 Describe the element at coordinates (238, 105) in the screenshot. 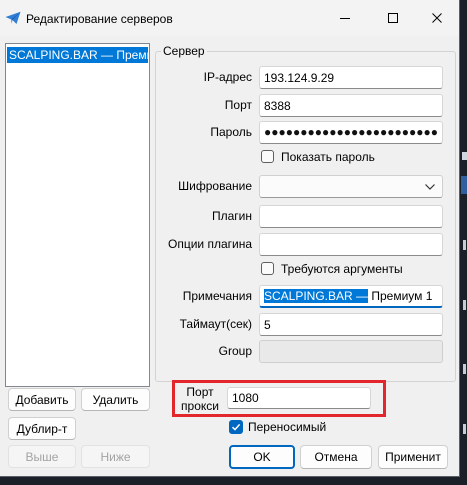

I see `port-label: Порт` at that location.